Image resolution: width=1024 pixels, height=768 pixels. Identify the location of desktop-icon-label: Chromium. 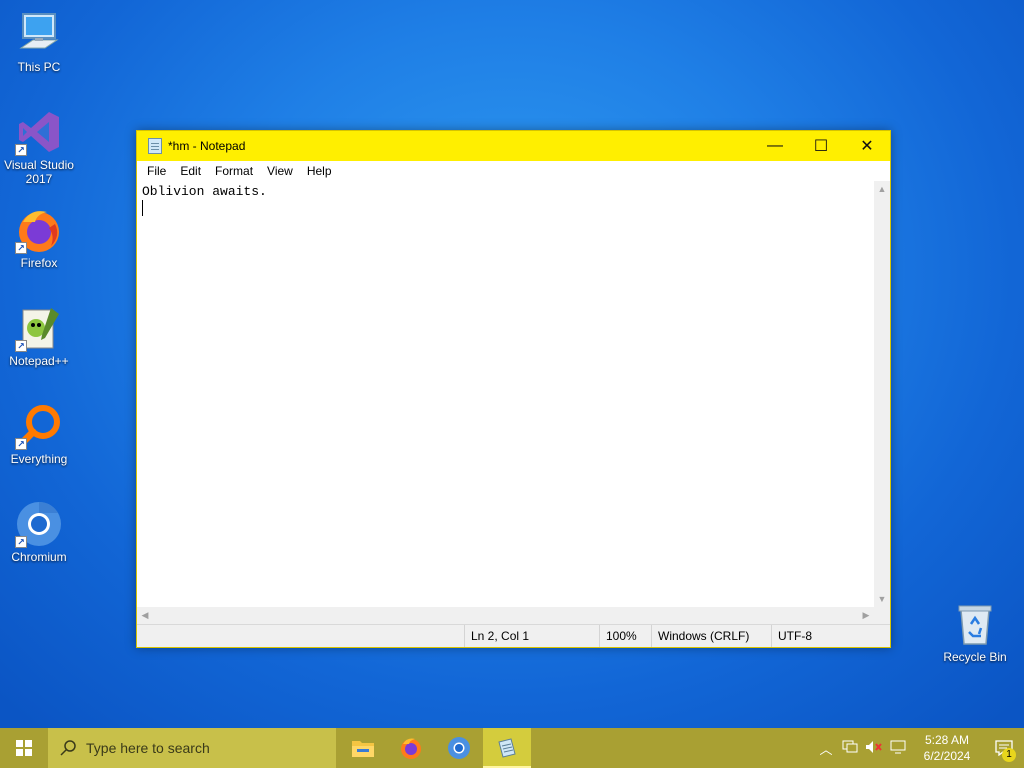
(39, 557).